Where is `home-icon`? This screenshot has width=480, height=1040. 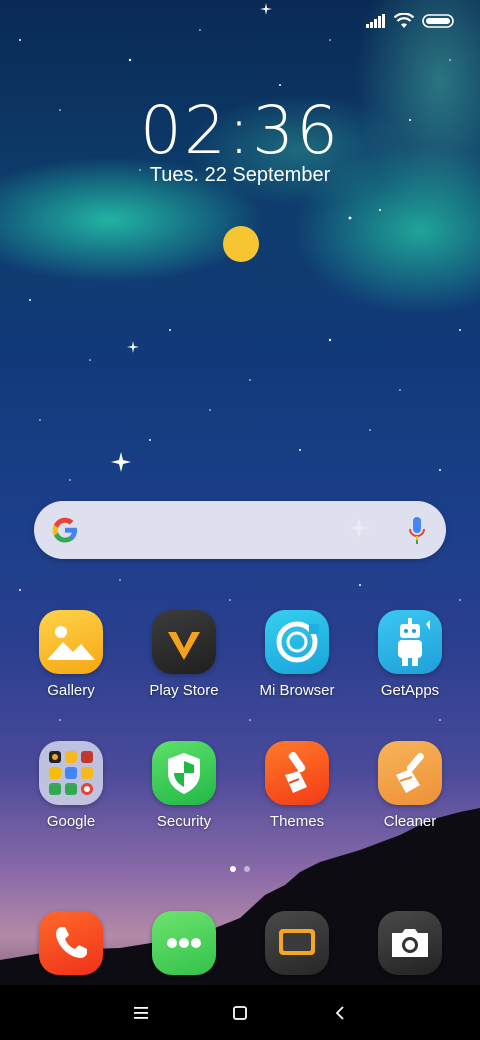 home-icon is located at coordinates (240, 1013).